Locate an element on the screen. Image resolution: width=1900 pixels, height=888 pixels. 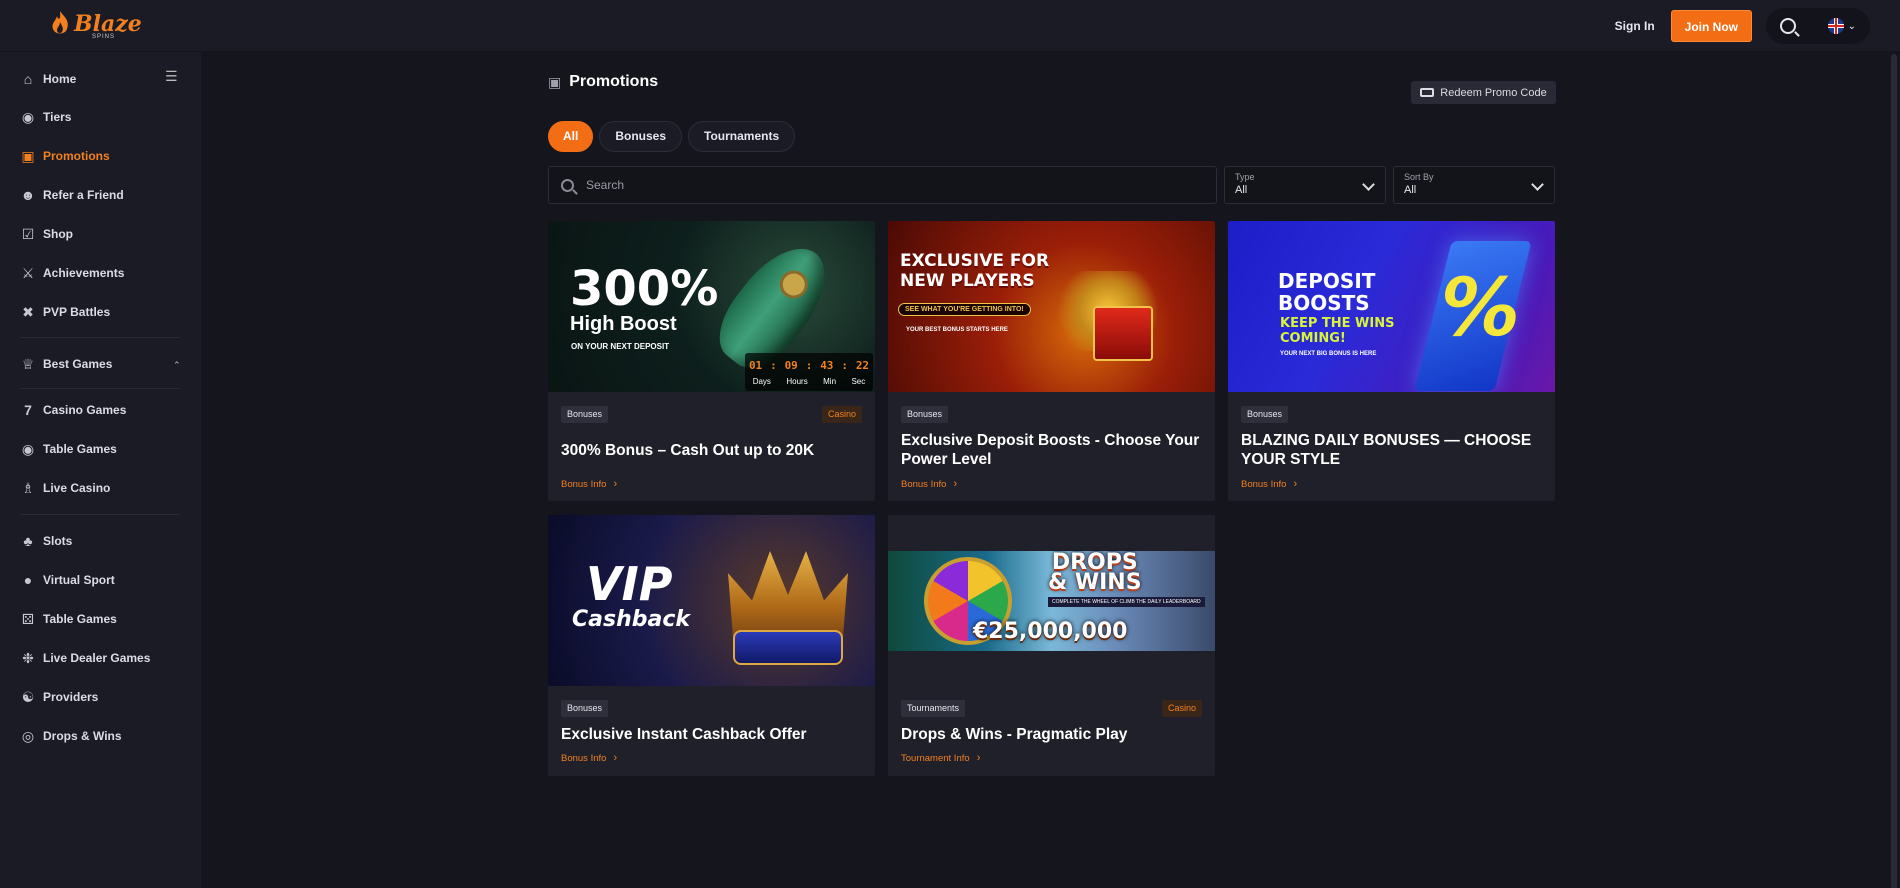
sidebar-item-shop: ☑ Shop is located at coordinates (46, 234).